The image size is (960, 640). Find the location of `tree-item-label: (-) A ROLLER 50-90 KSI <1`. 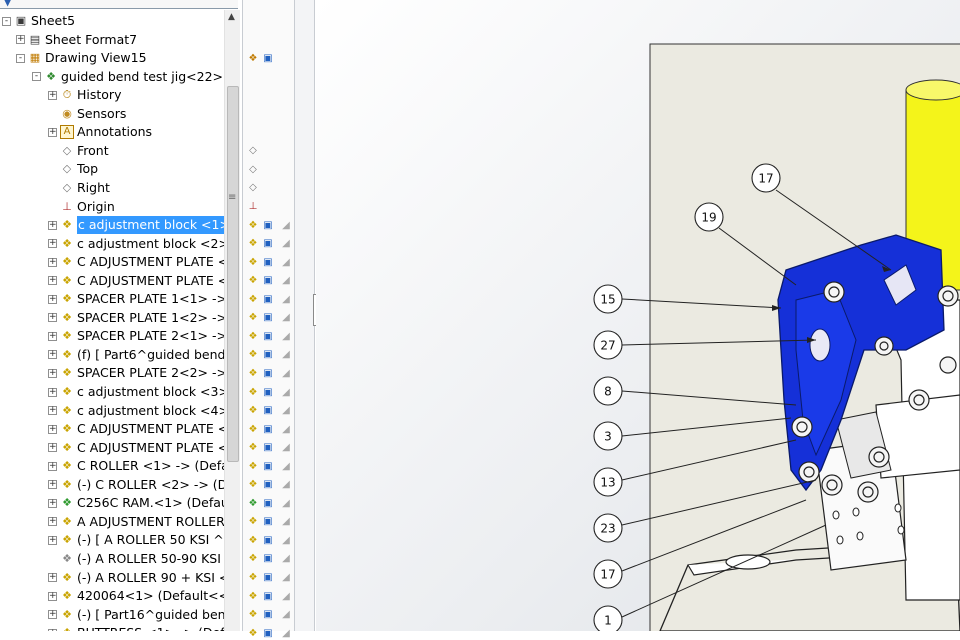

tree-item-label: (-) A ROLLER 50-90 KSI <1 is located at coordinates (150, 558).